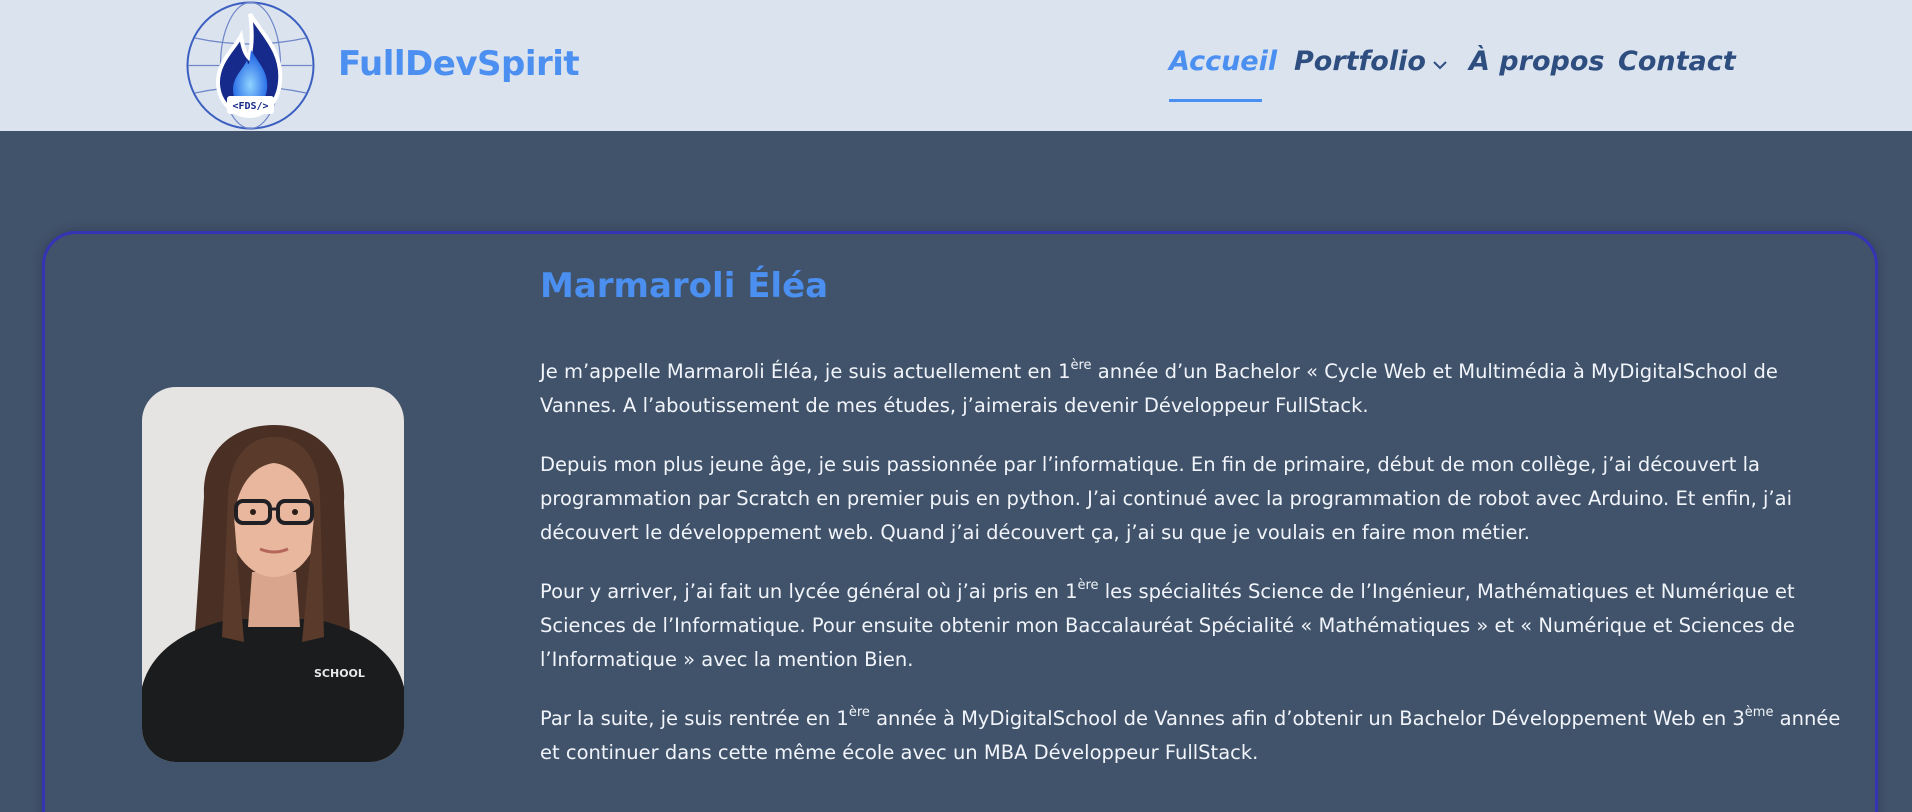 The width and height of the screenshot is (1912, 812). What do you see at coordinates (1536, 61) in the screenshot?
I see `nav-a-propos: À propos` at bounding box center [1536, 61].